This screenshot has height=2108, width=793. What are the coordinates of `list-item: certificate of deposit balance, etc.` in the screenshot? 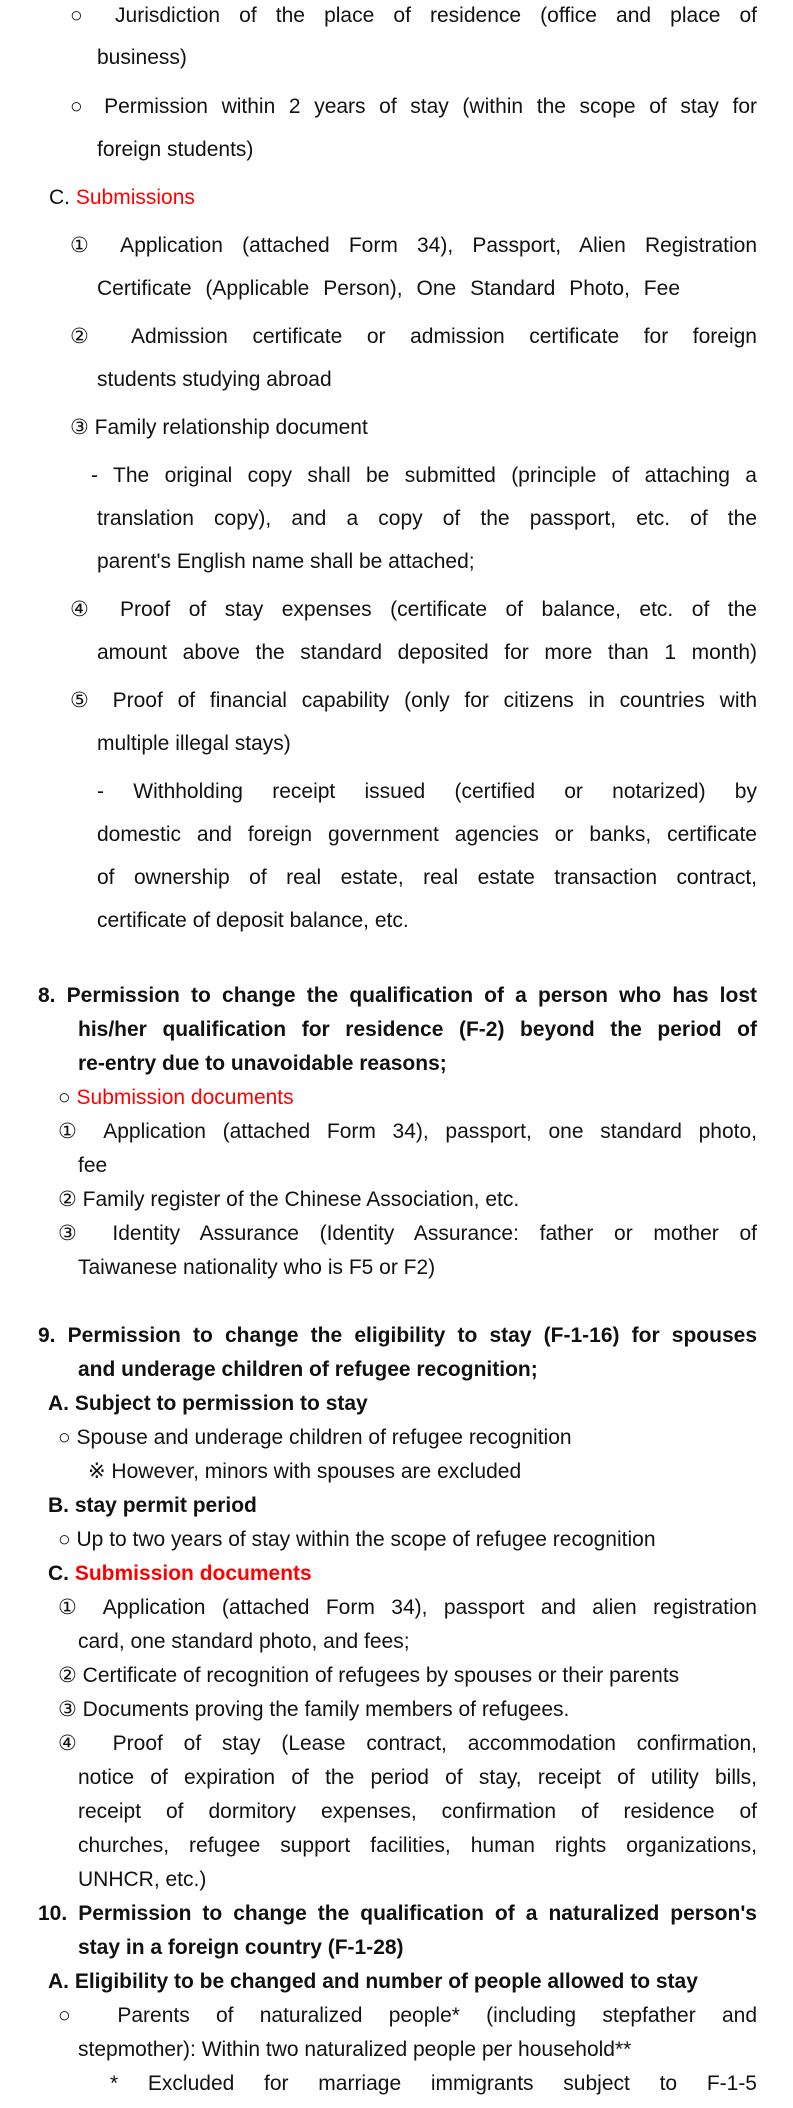 It's located at (253, 920).